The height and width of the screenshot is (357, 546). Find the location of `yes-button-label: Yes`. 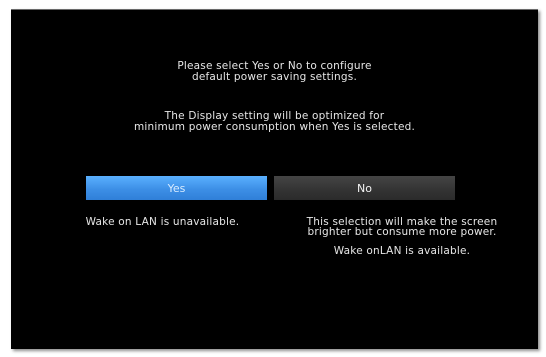

yes-button-label: Yes is located at coordinates (176, 188).